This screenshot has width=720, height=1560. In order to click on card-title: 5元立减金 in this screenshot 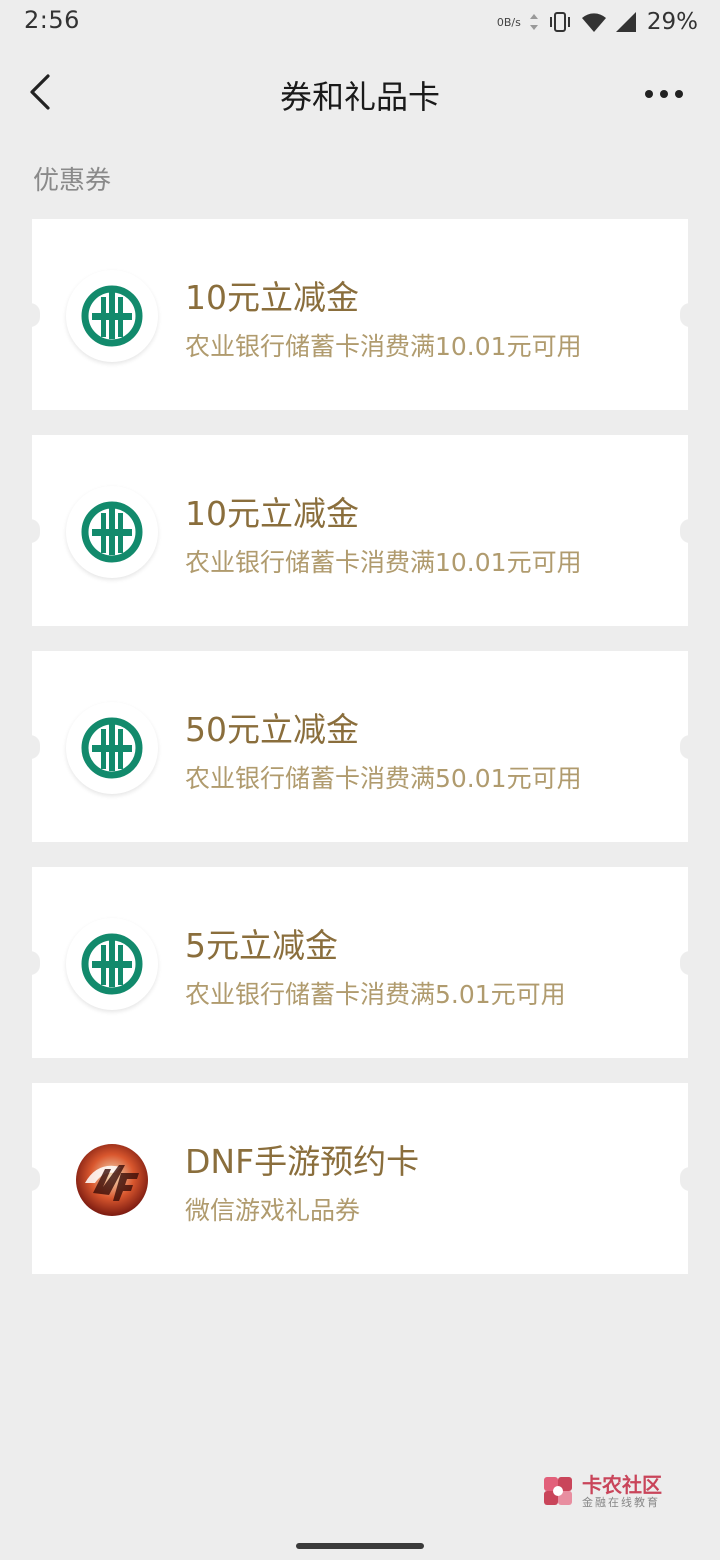, I will do `click(261, 945)`.